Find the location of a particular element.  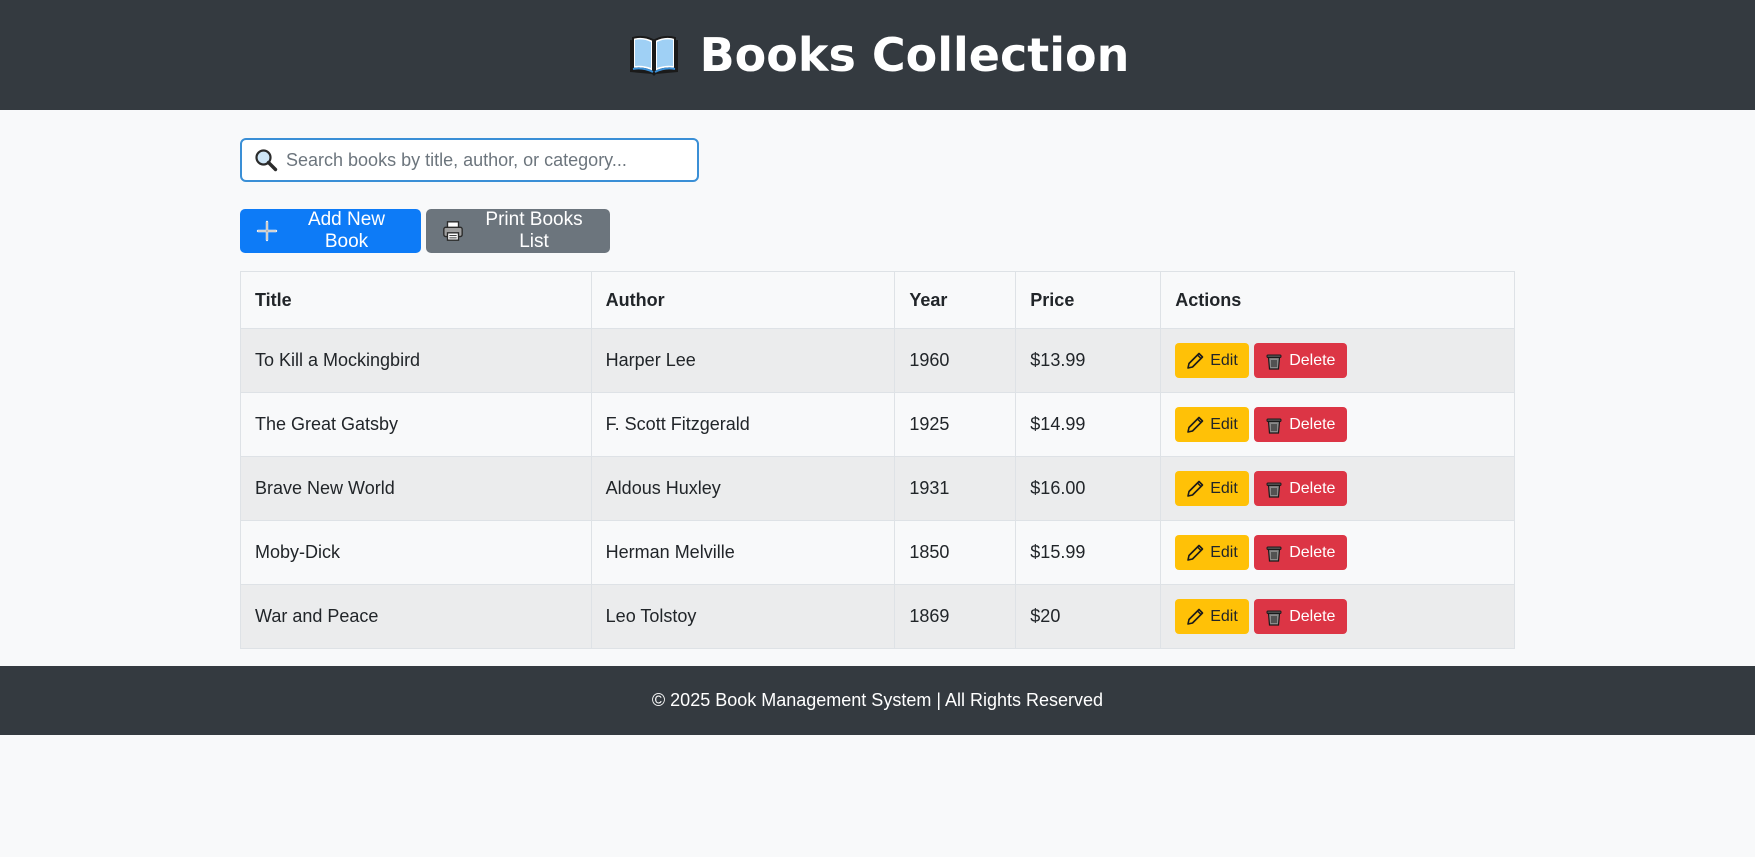

book-title-cell: Brave New World is located at coordinates (416, 488).